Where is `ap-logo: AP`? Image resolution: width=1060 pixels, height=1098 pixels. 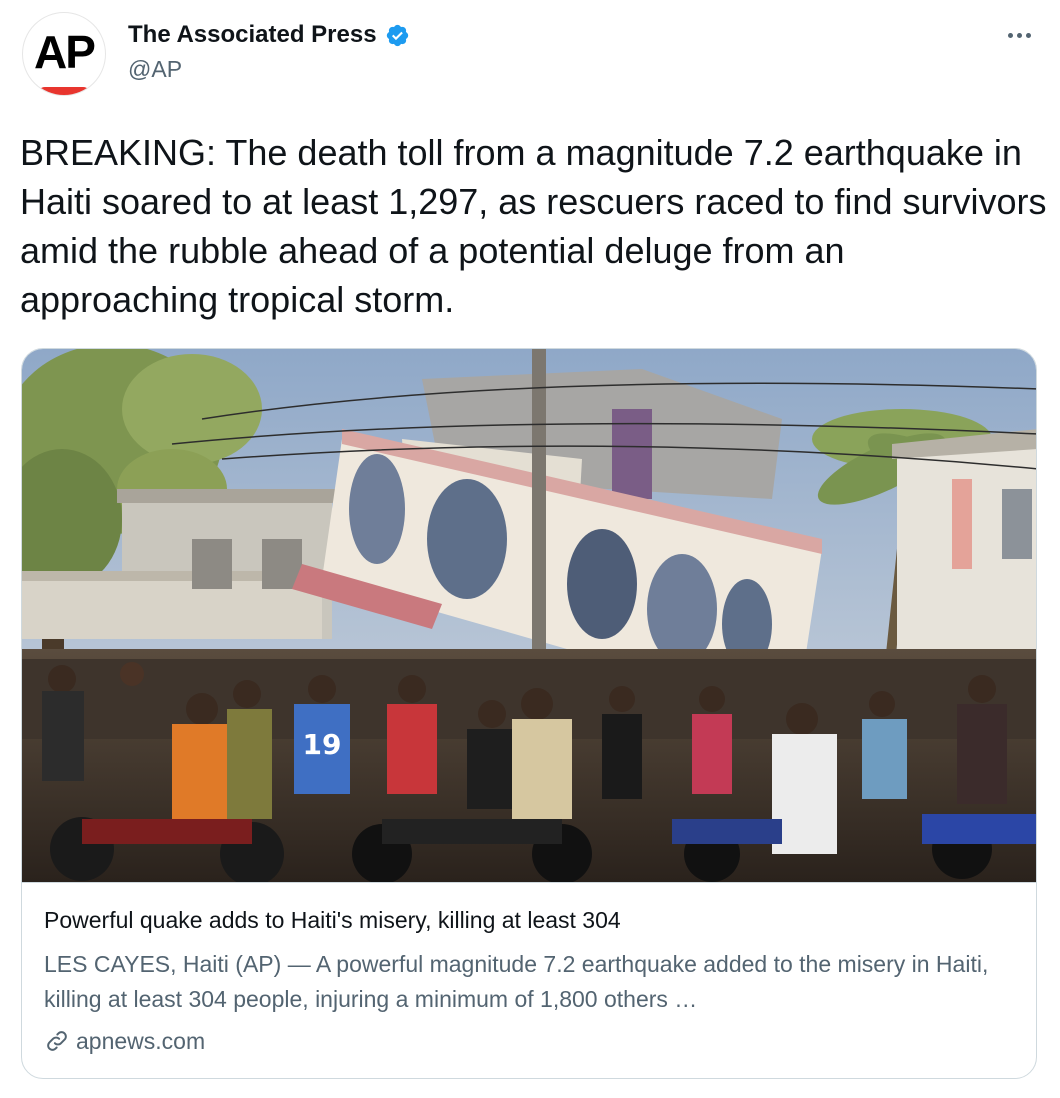 ap-logo: AP is located at coordinates (65, 52).